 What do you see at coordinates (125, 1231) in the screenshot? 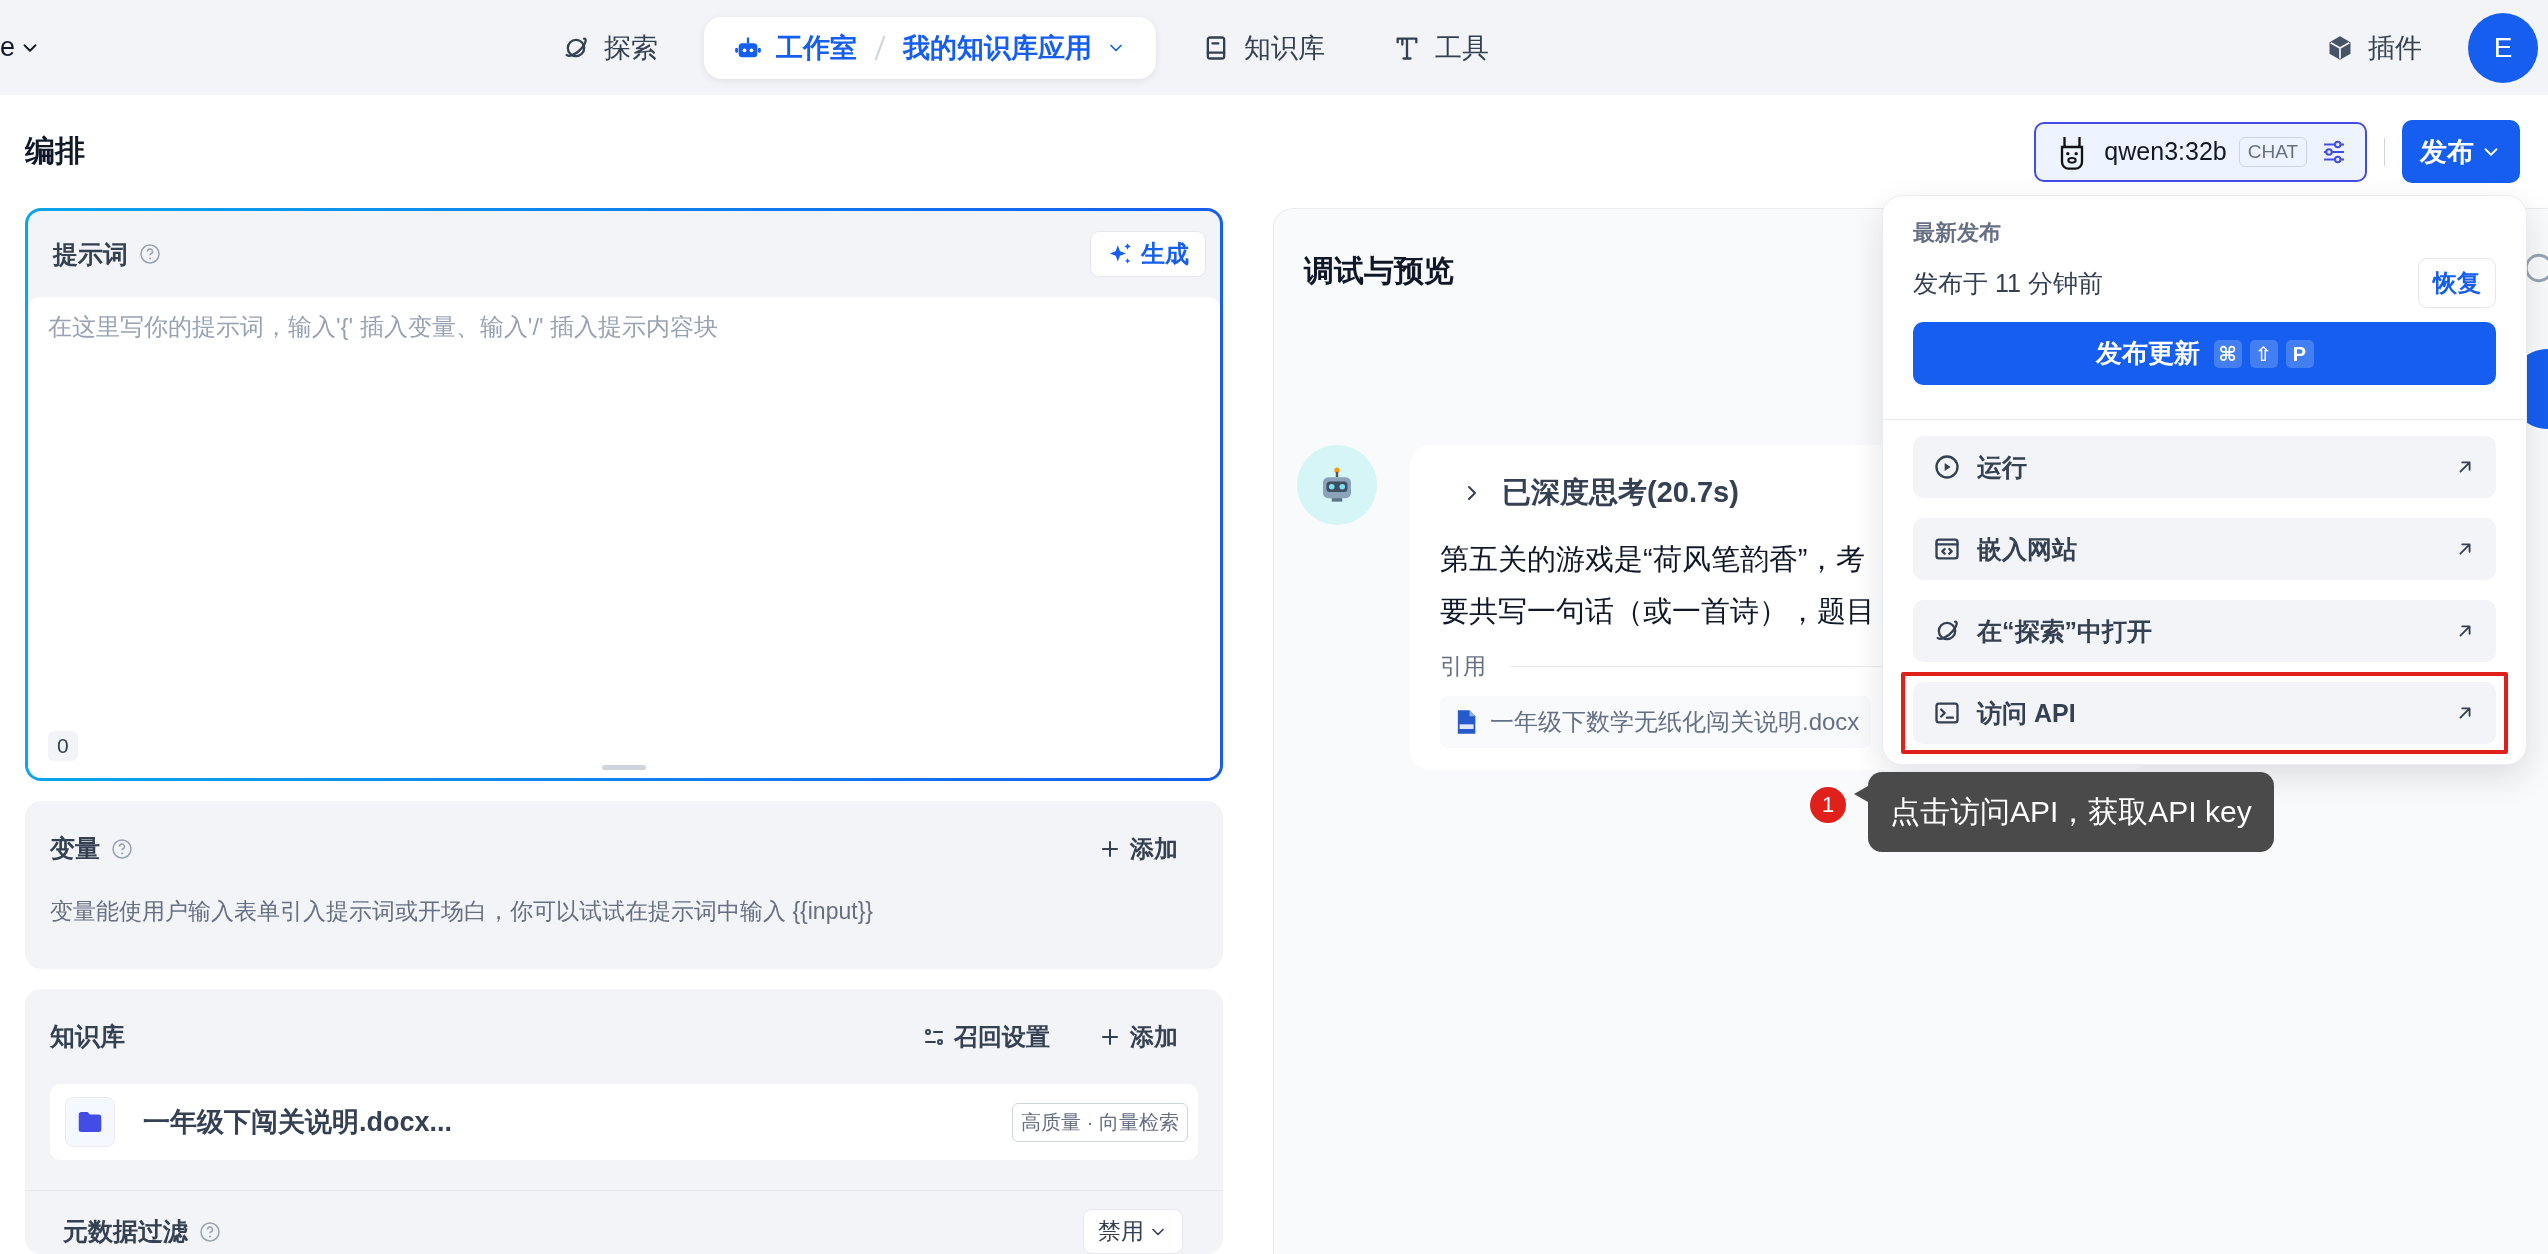
I see `metadata-filter-label: 元数据过滤` at bounding box center [125, 1231].